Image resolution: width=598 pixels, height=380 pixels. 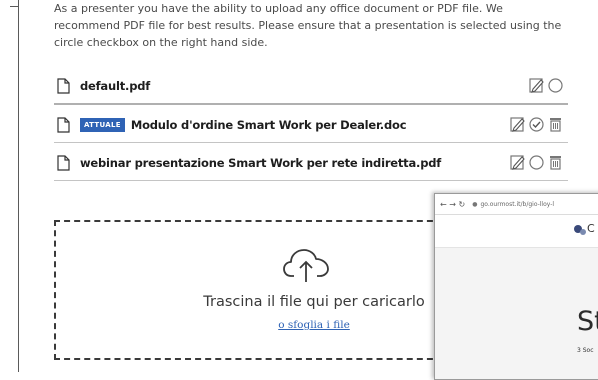 I want to click on overlay-heading: St, so click(x=587, y=321).